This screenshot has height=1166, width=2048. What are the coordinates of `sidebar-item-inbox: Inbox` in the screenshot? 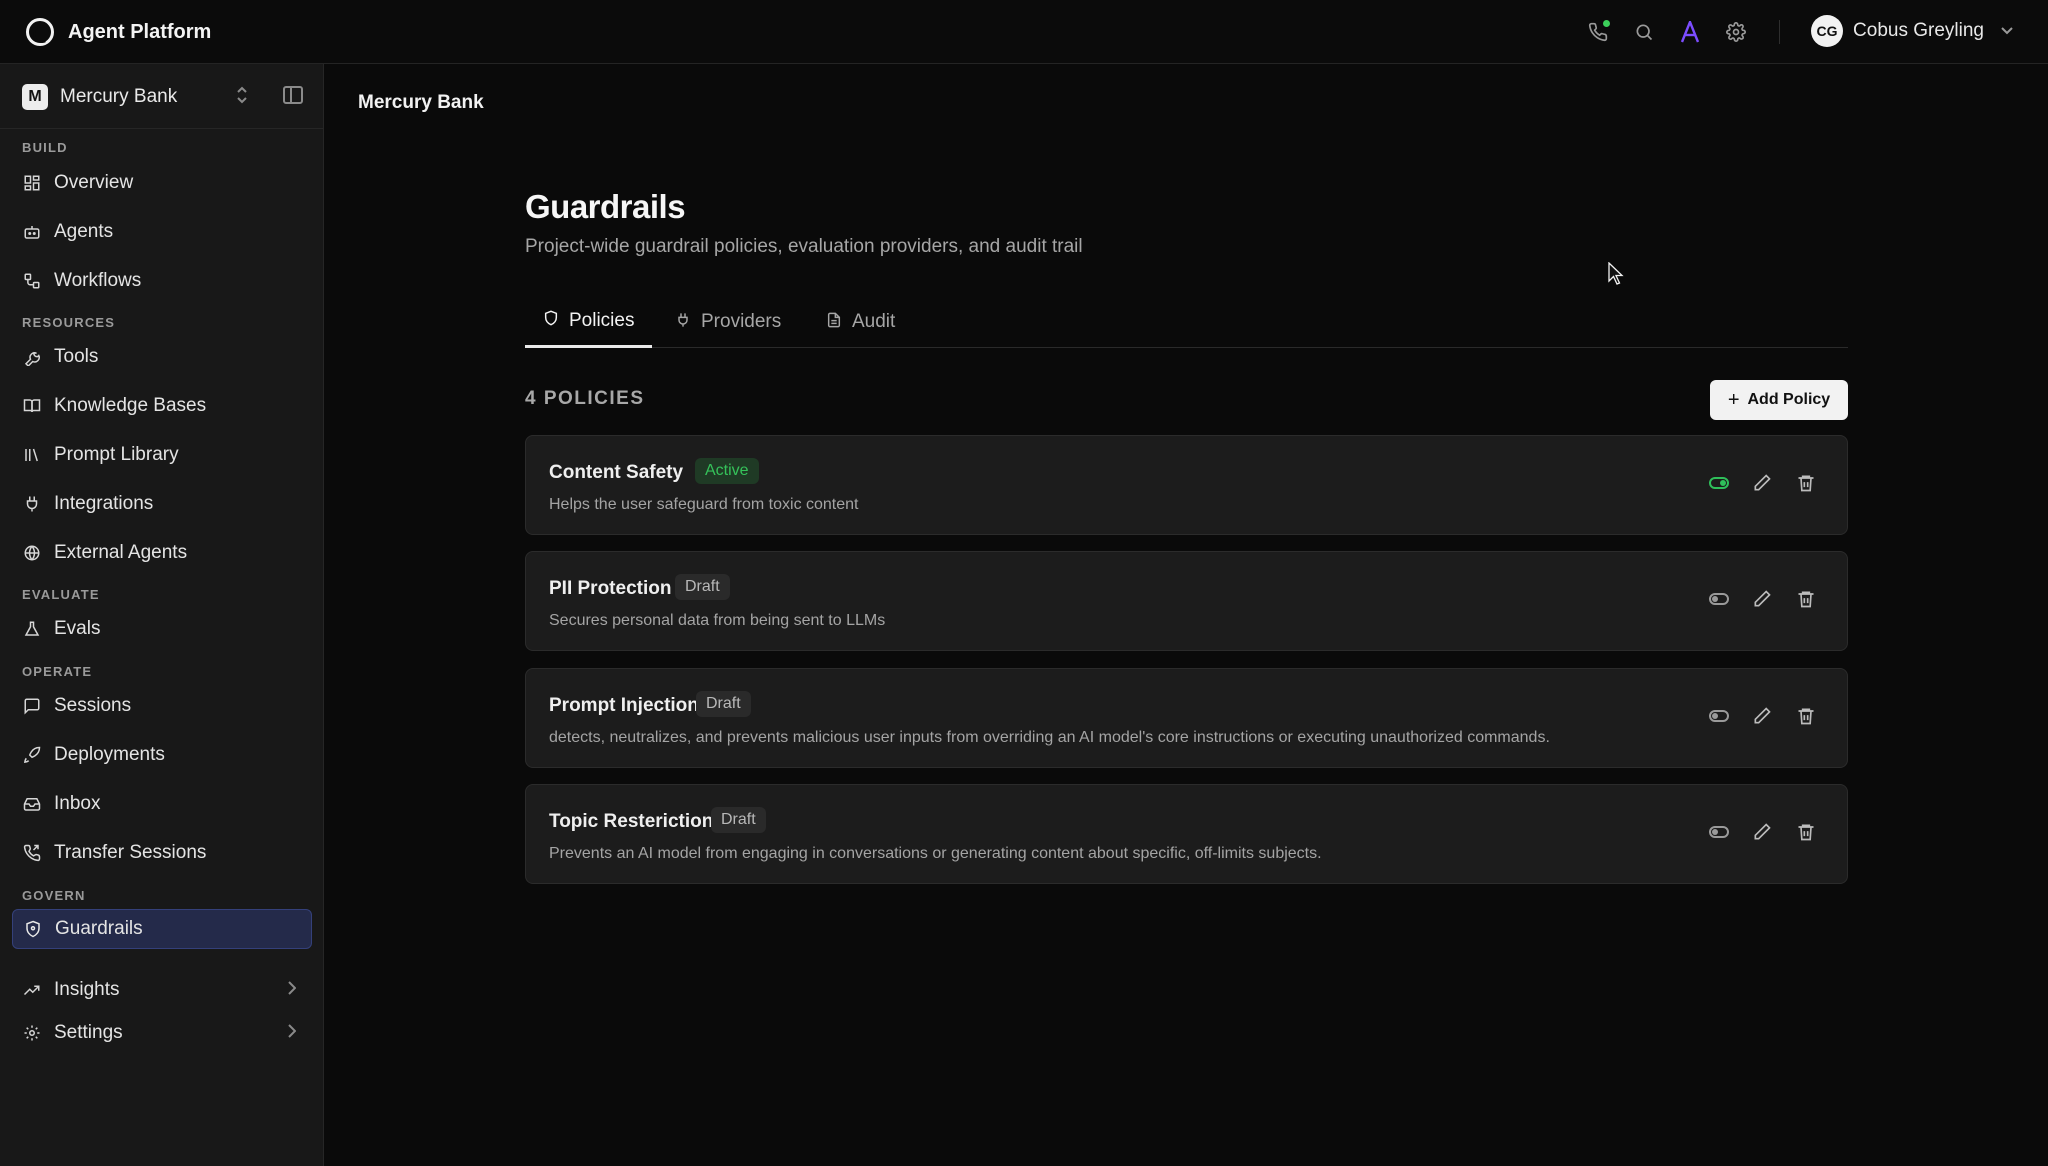 It's located at (162, 804).